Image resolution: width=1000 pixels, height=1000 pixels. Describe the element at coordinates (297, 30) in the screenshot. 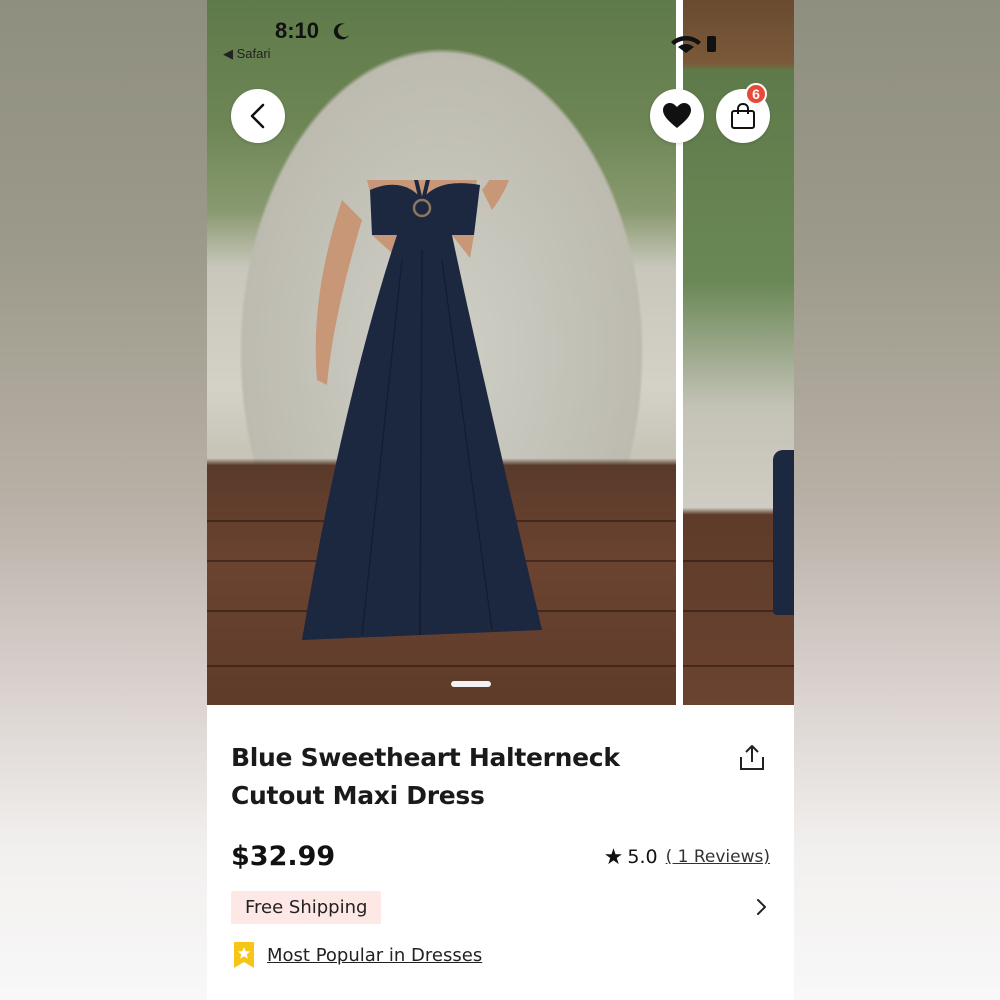

I see `status-time: 8:10` at that location.